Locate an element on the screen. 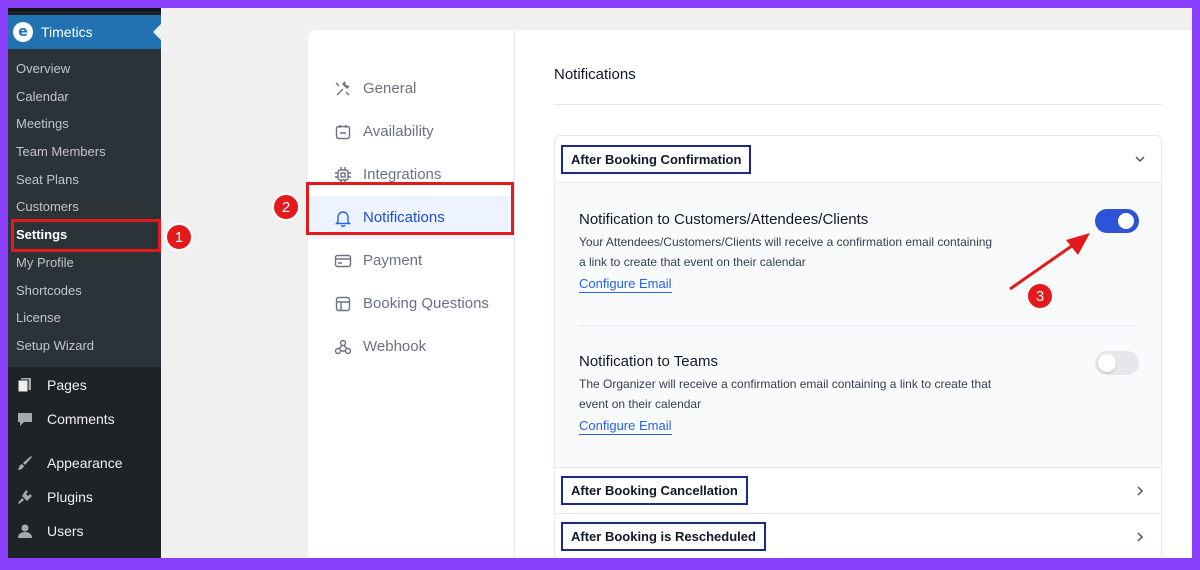  submenu-calendar: Calendar is located at coordinates (84, 97).